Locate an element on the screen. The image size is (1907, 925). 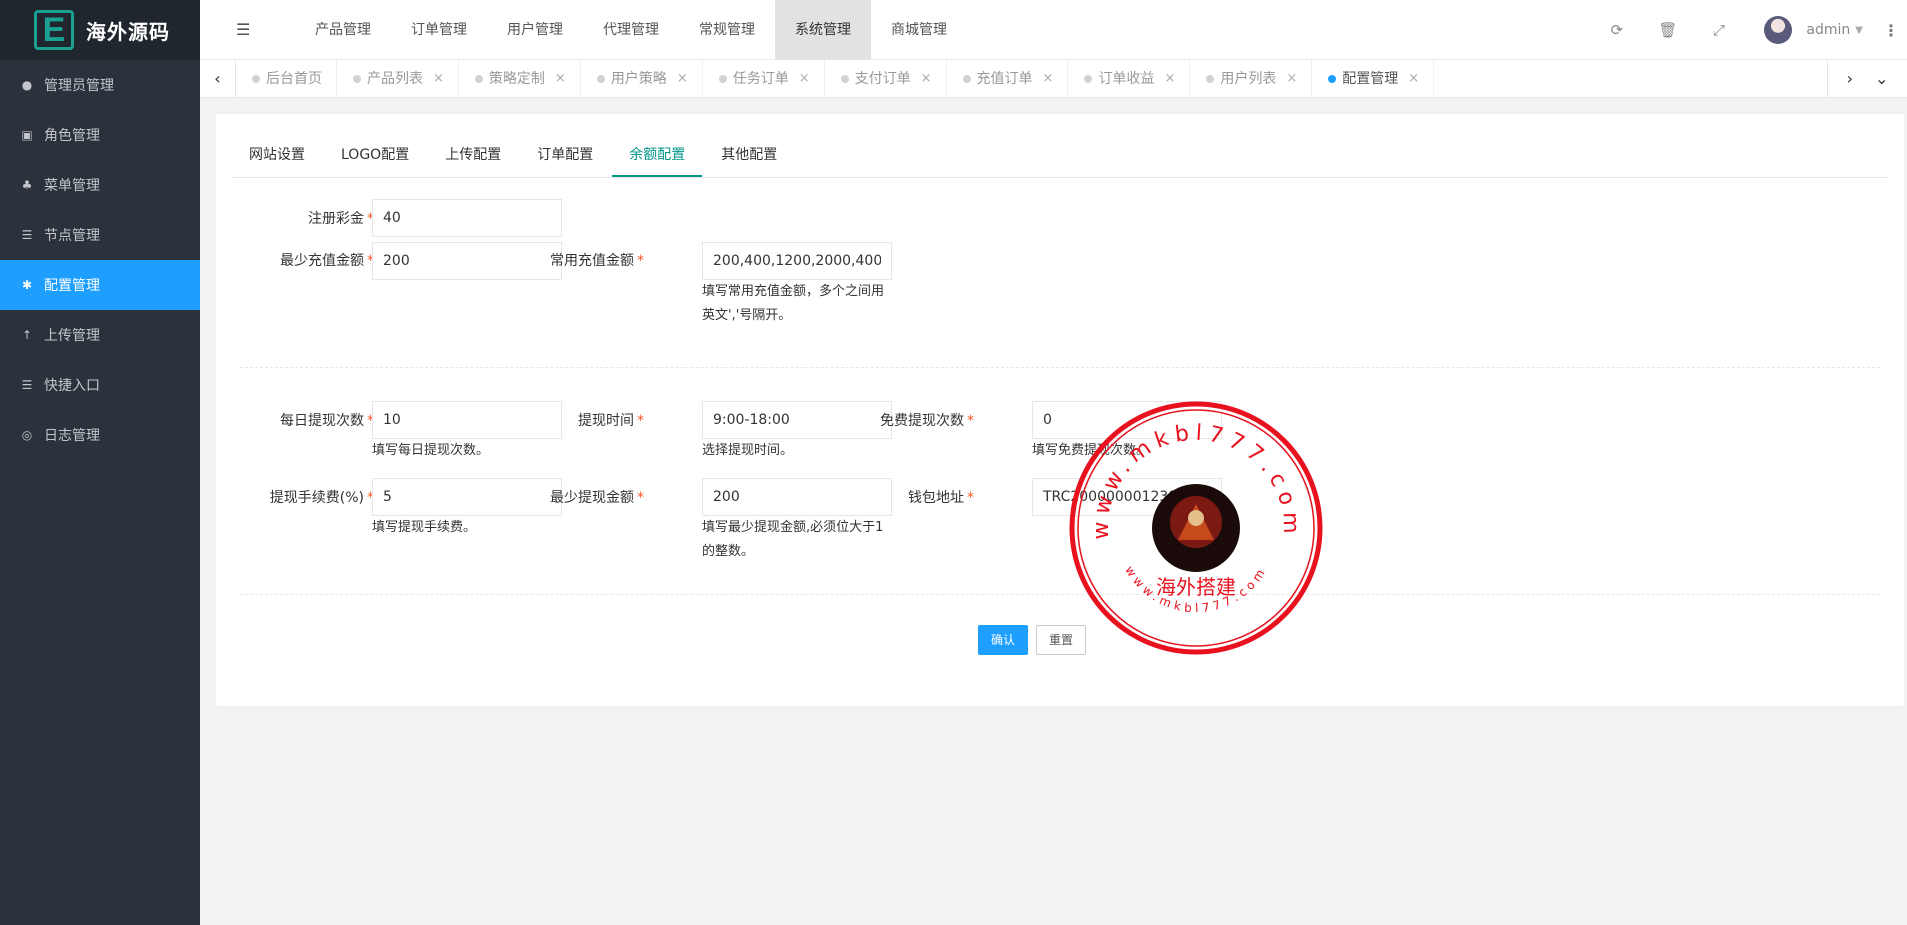
logo-mark: E is located at coordinates (54, 30).